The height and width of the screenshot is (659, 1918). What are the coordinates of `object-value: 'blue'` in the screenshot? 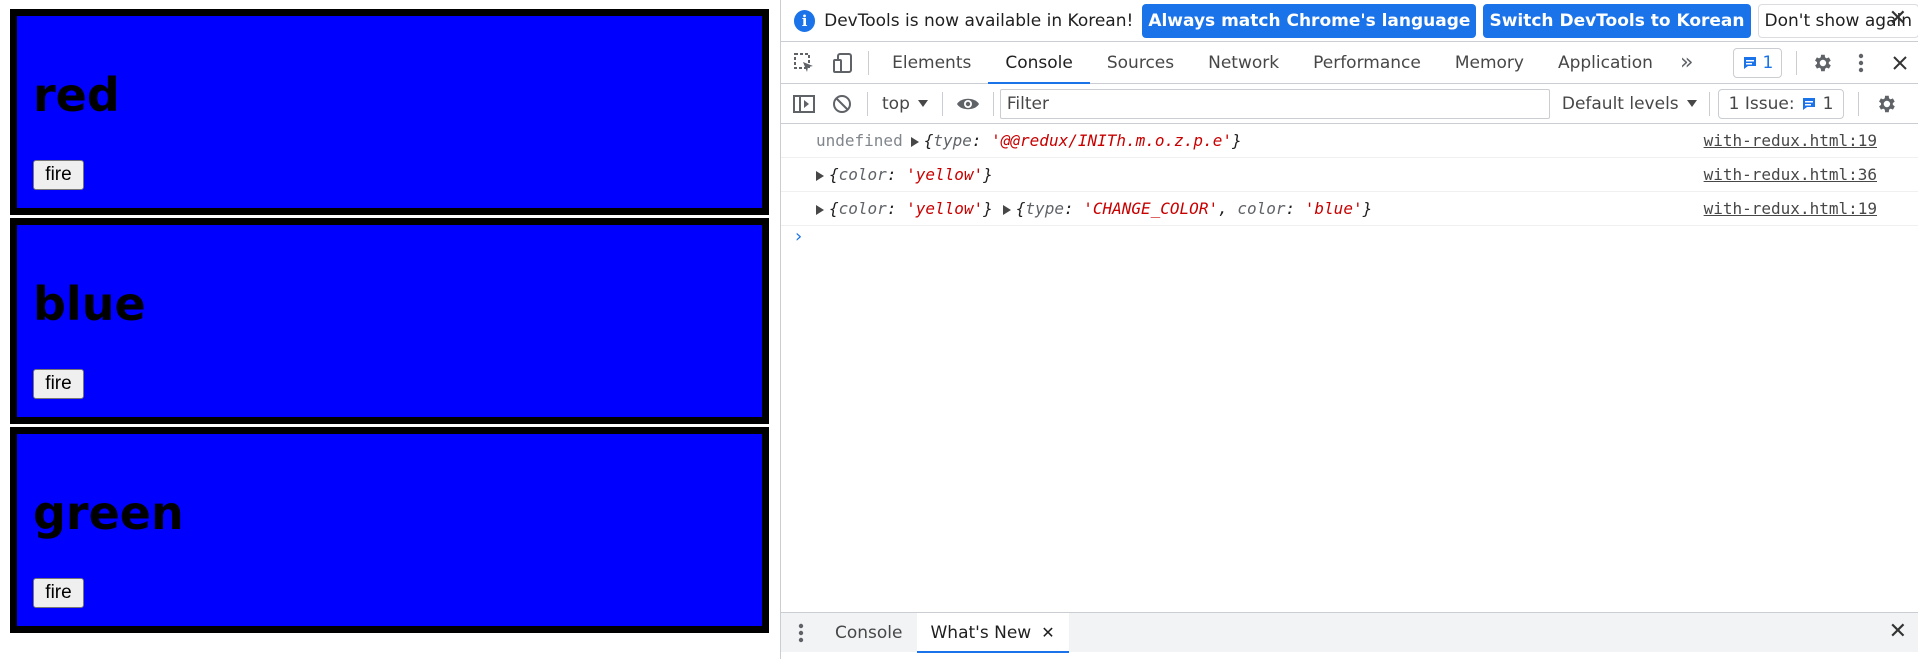 It's located at (1333, 208).